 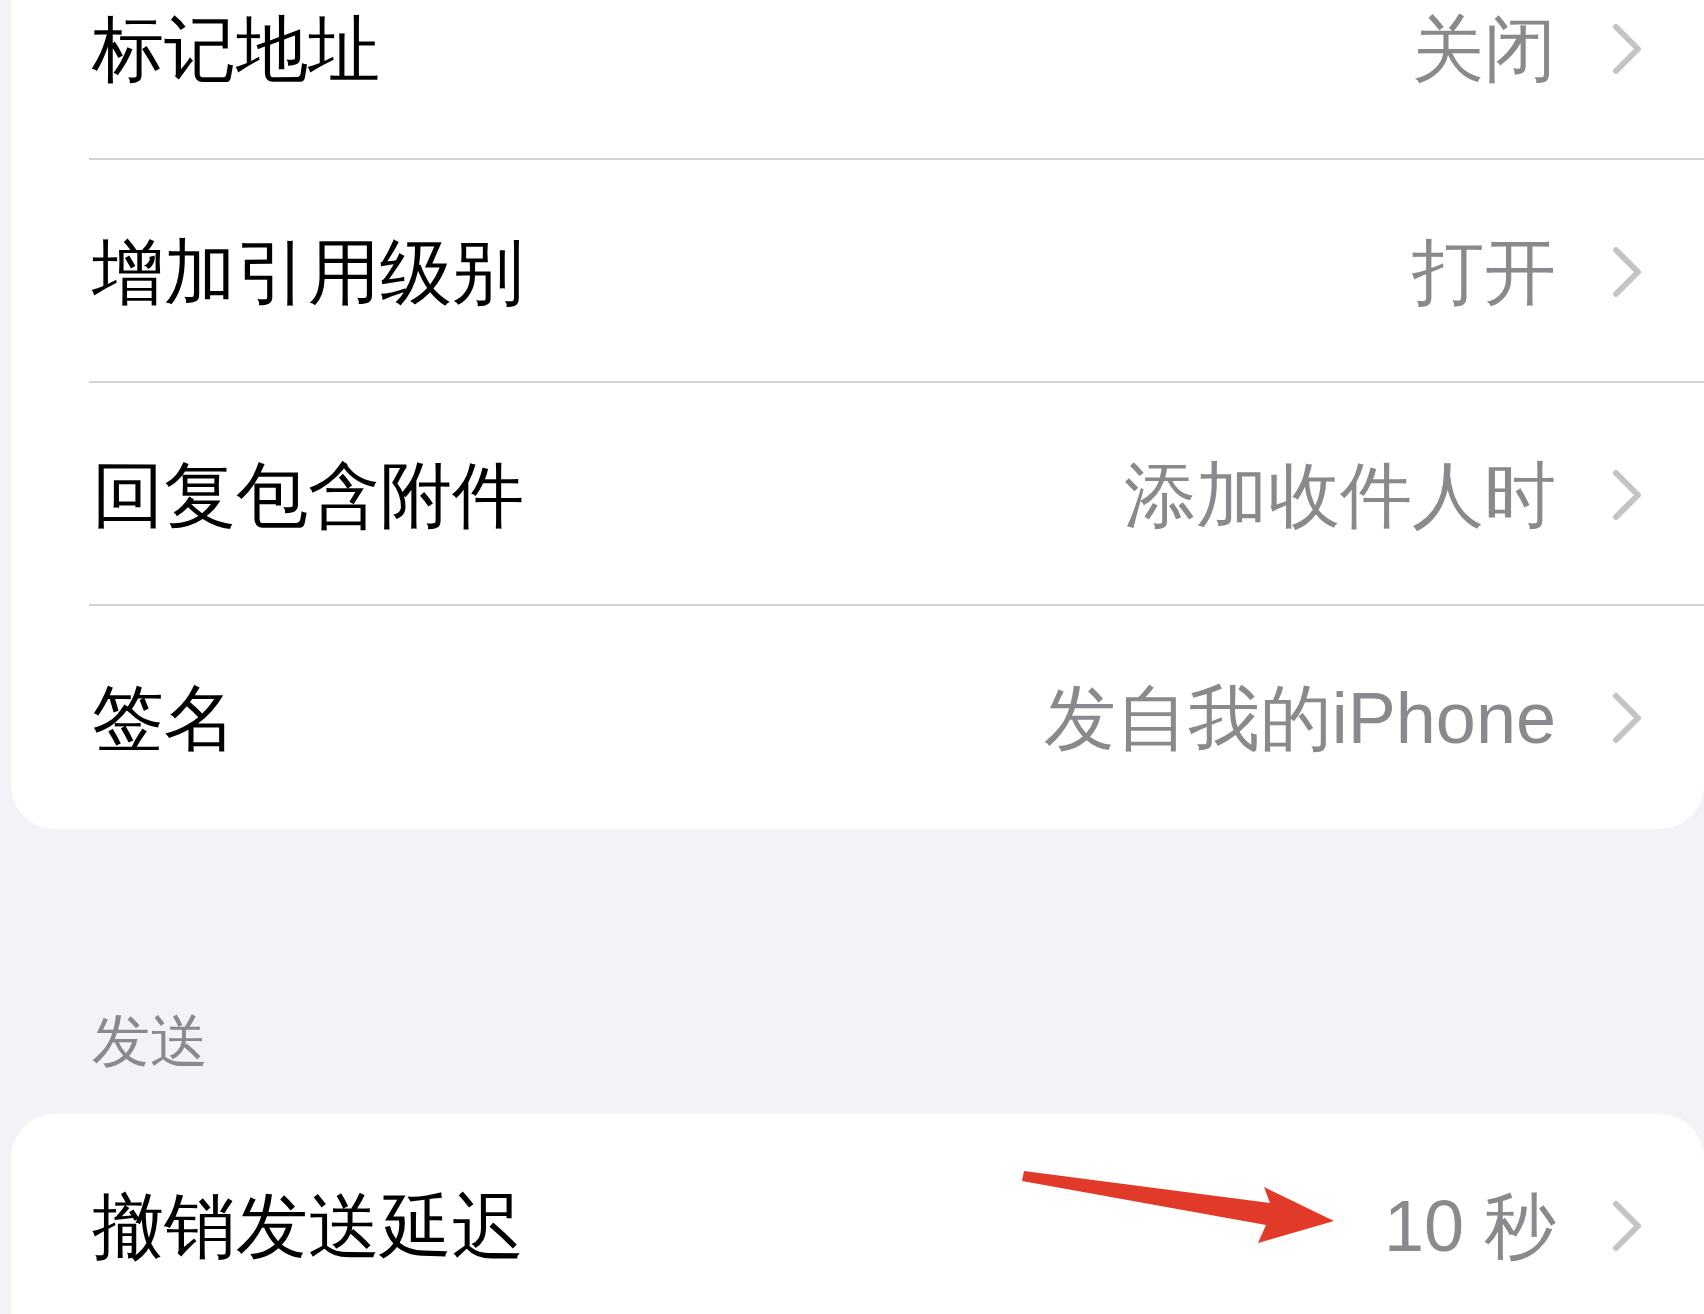 I want to click on settings-row: 标记地址 关闭, so click(x=857, y=80).